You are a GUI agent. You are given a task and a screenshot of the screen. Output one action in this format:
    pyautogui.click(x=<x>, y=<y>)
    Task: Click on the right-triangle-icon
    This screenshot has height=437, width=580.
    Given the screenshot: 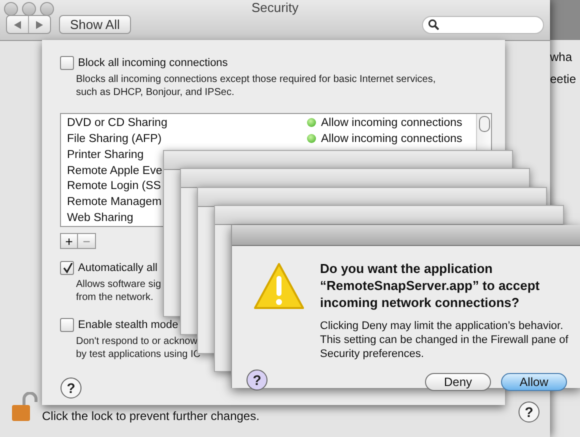 What is the action you would take?
    pyautogui.click(x=39, y=24)
    